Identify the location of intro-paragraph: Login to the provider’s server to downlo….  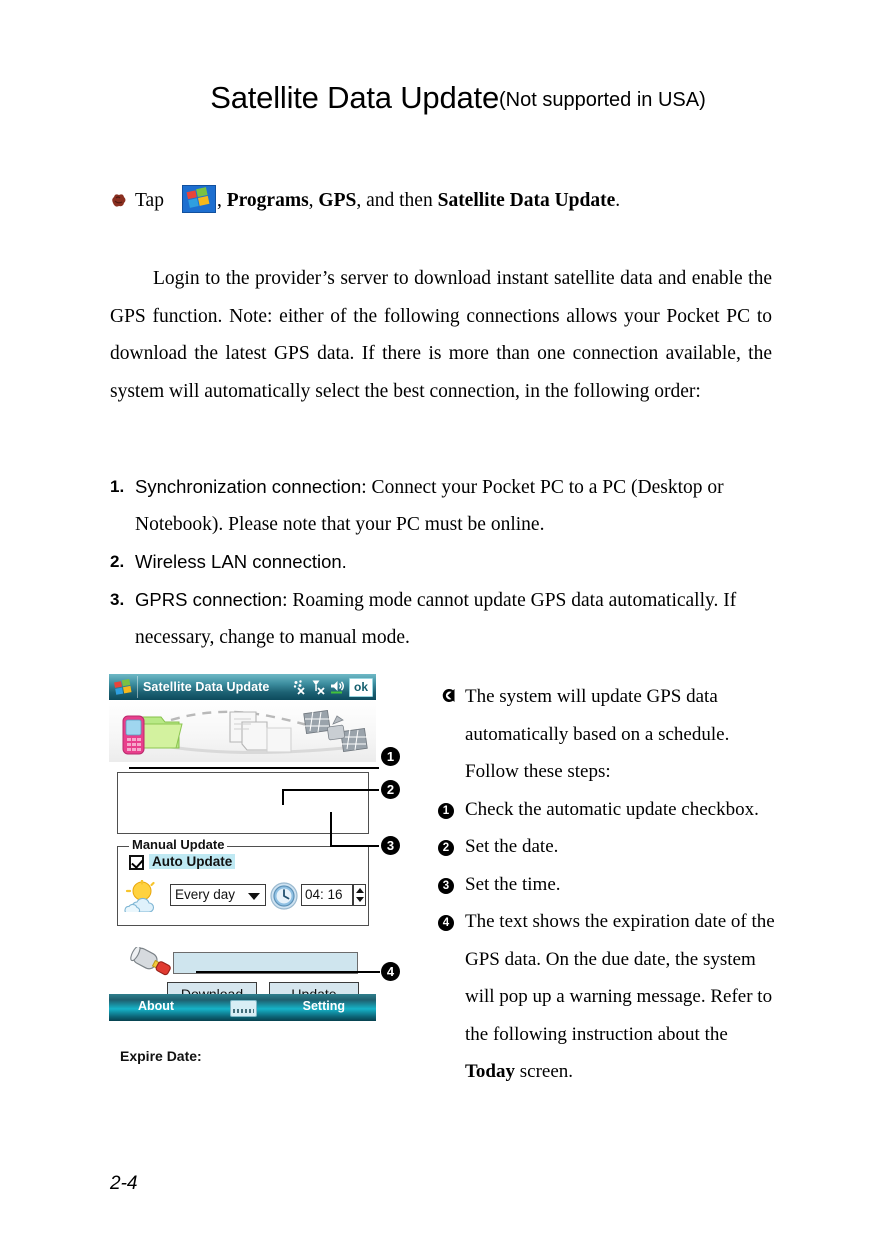
(441, 335).